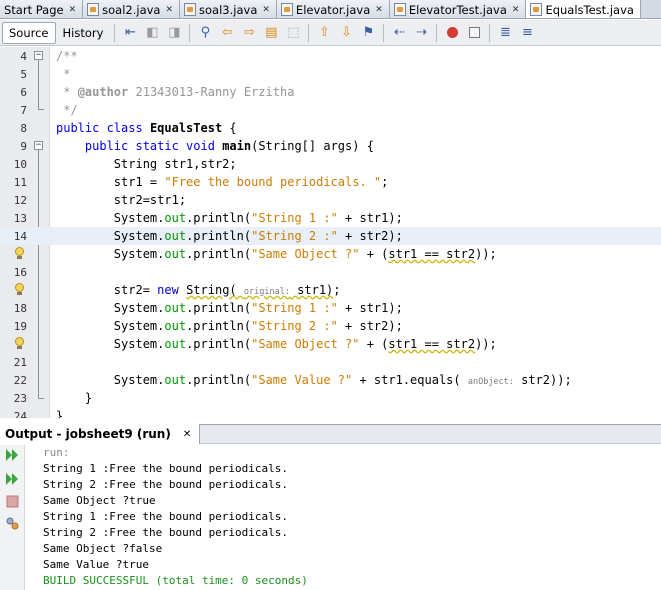 The width and height of the screenshot is (661, 590). I want to click on code-text: str2= new String( original: str1);, so click(198, 290).